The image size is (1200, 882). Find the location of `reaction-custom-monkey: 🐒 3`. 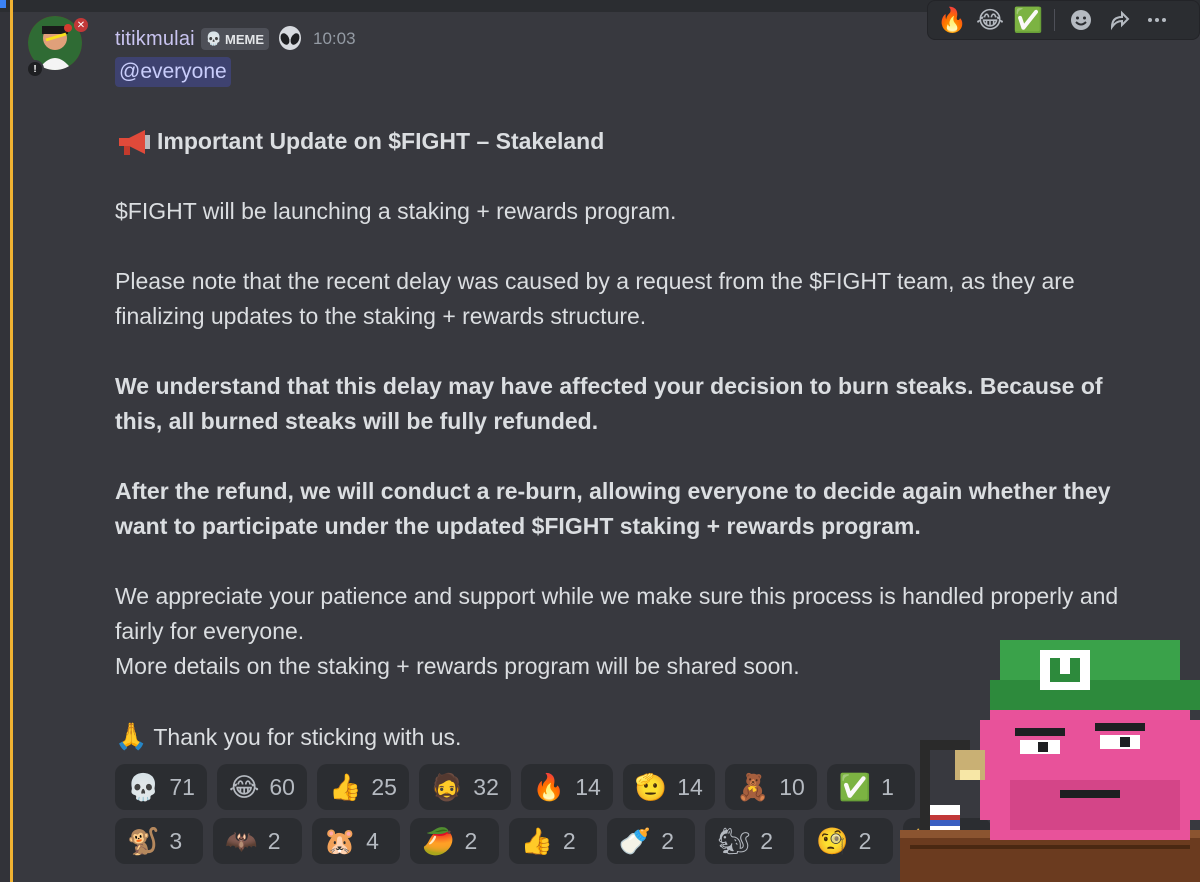

reaction-custom-monkey: 🐒 3 is located at coordinates (159, 841).